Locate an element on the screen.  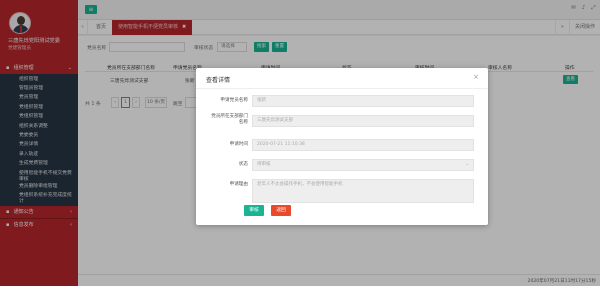
reason-textarea: 老年人不太会操作手机，不会使用智能手机 is located at coordinates (363, 191).